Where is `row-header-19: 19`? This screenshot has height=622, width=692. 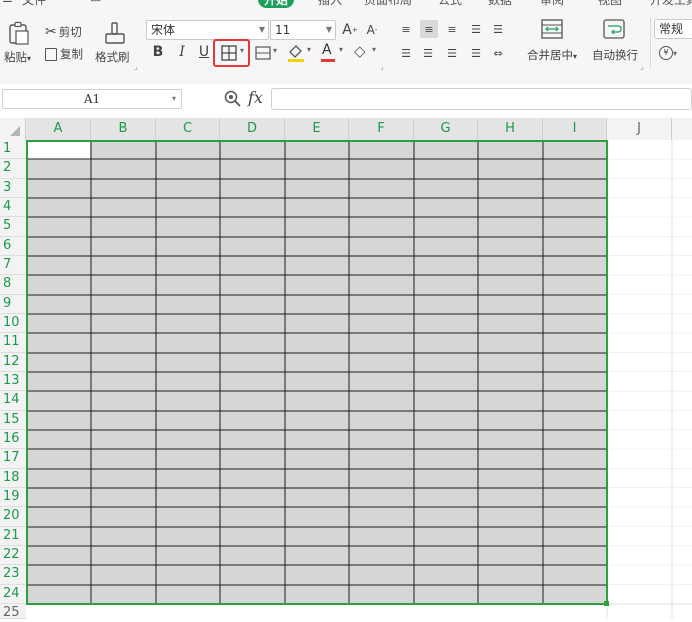 row-header-19: 19 is located at coordinates (13, 497).